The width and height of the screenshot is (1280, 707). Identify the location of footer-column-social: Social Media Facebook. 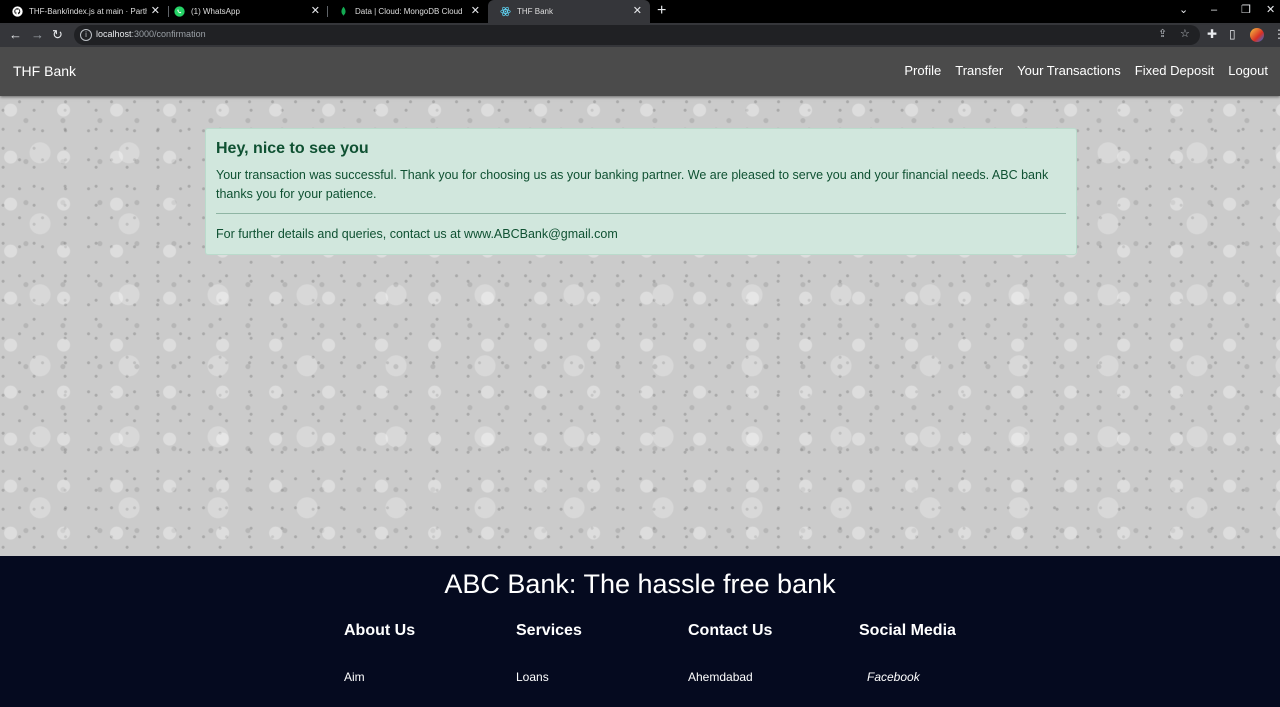
(939, 653).